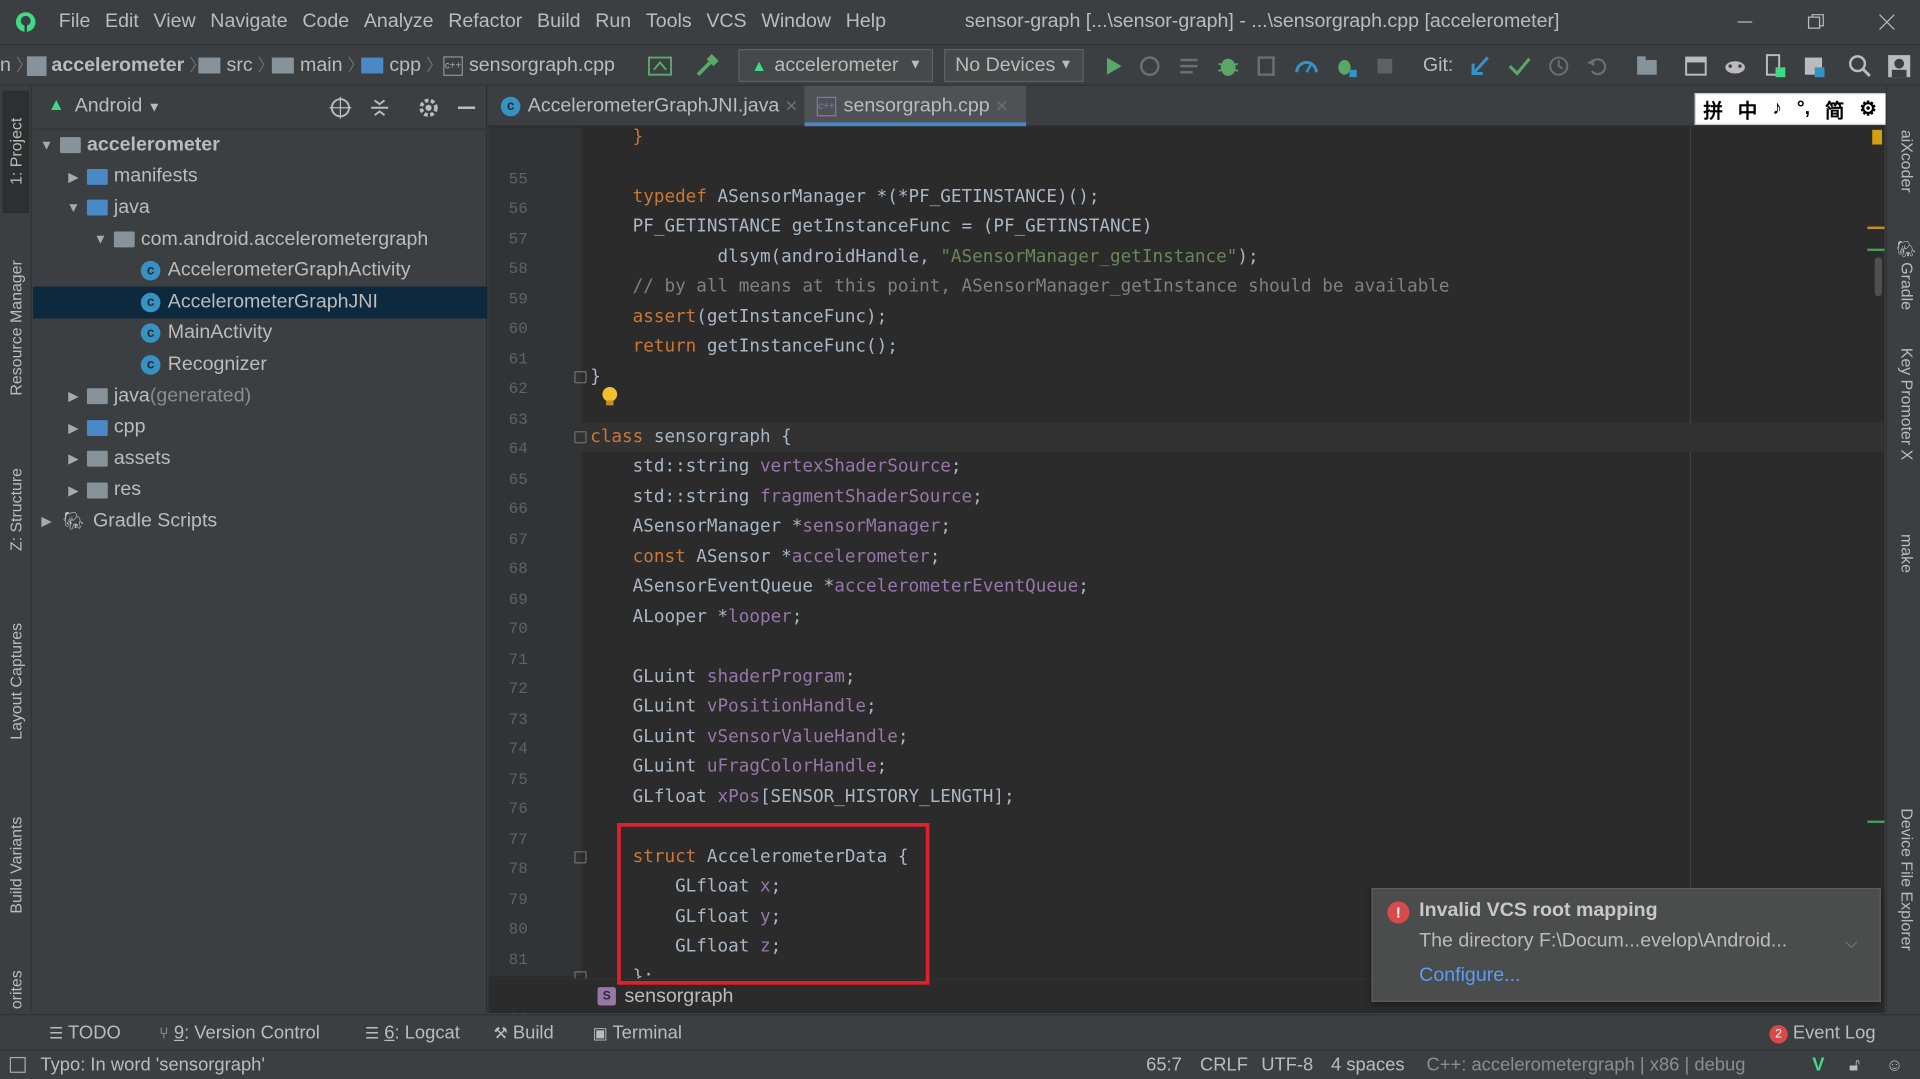 This screenshot has width=1920, height=1079. Describe the element at coordinates (1287, 1065) in the screenshot. I see `file-encoding: UTF-8` at that location.